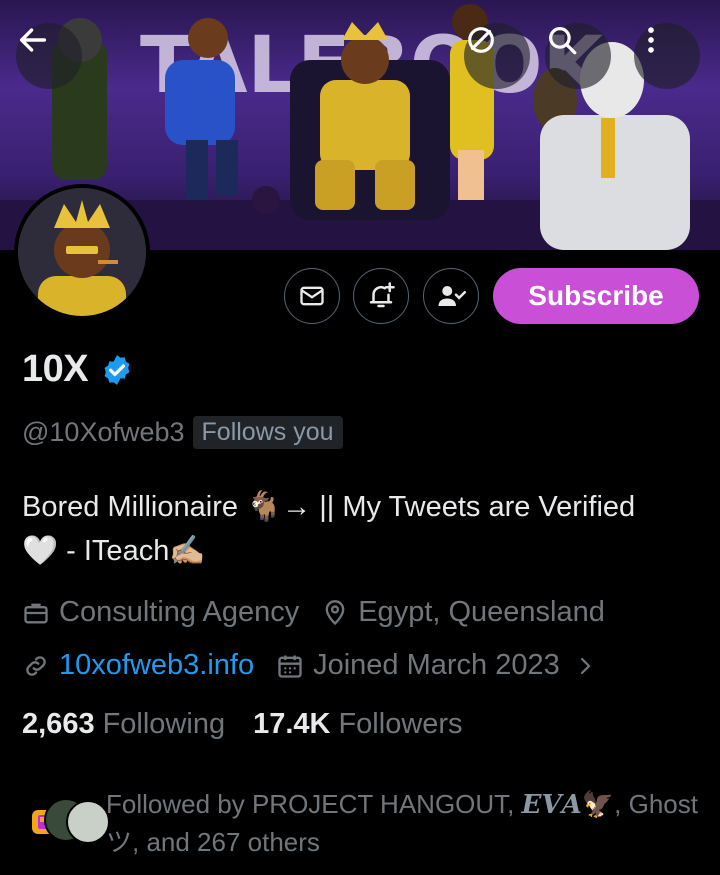 The image size is (720, 875). I want to click on link-icon, so click(36, 665).